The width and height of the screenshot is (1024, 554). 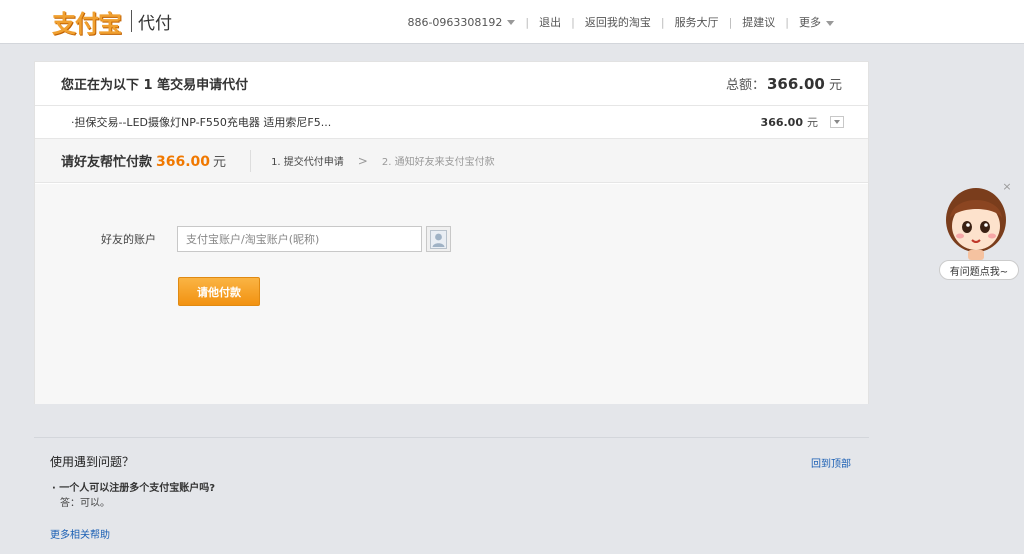 I want to click on step-bar: 请好友帮忙付款 366.00 元 1. 提交代付申请 > 2. 通知好友来支付宝付款, so click(x=451, y=161).